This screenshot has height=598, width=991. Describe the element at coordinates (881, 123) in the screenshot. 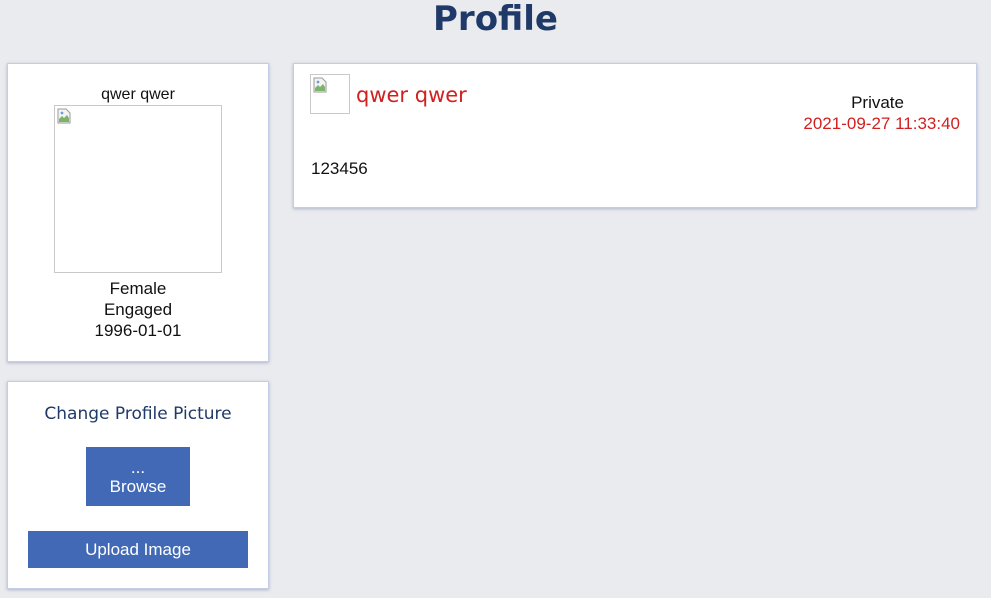

I see `post-timestamp: 2021-09-27 11:33:40` at that location.